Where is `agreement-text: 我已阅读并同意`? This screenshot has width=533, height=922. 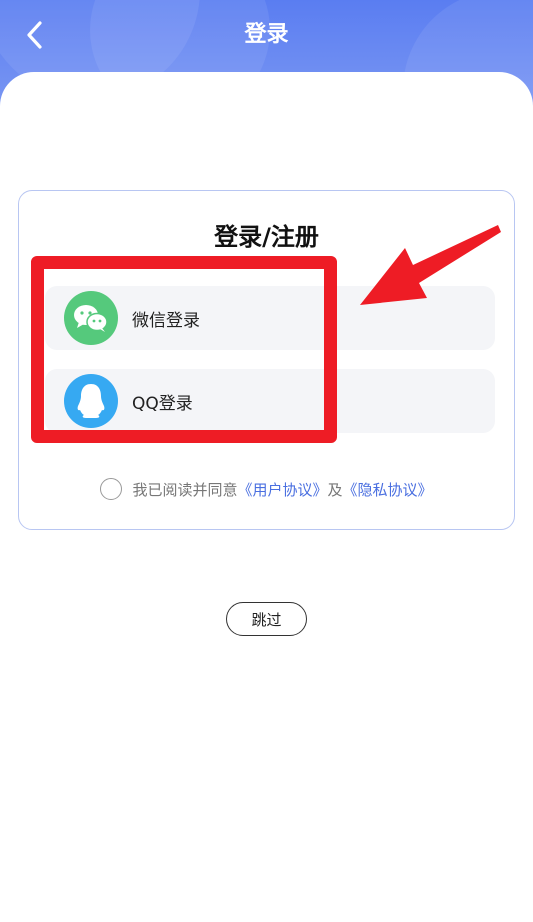 agreement-text: 我已阅读并同意 is located at coordinates (185, 489).